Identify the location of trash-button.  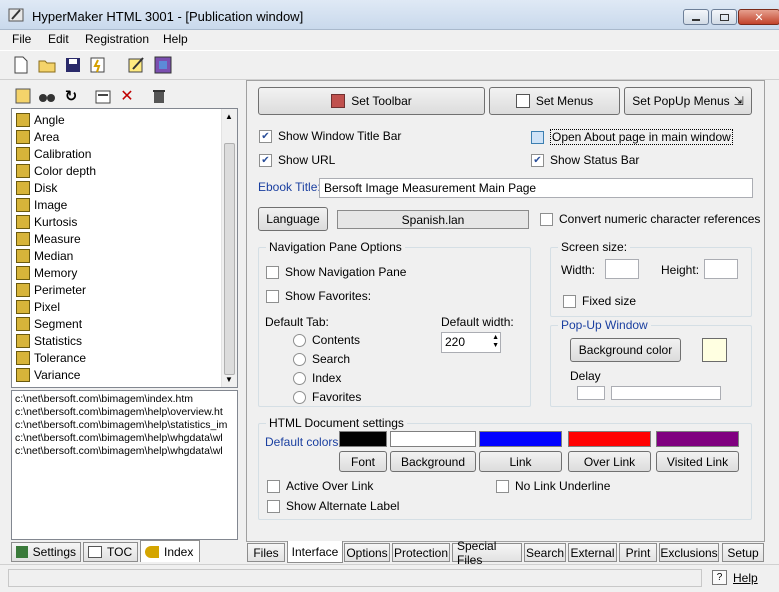
(159, 96).